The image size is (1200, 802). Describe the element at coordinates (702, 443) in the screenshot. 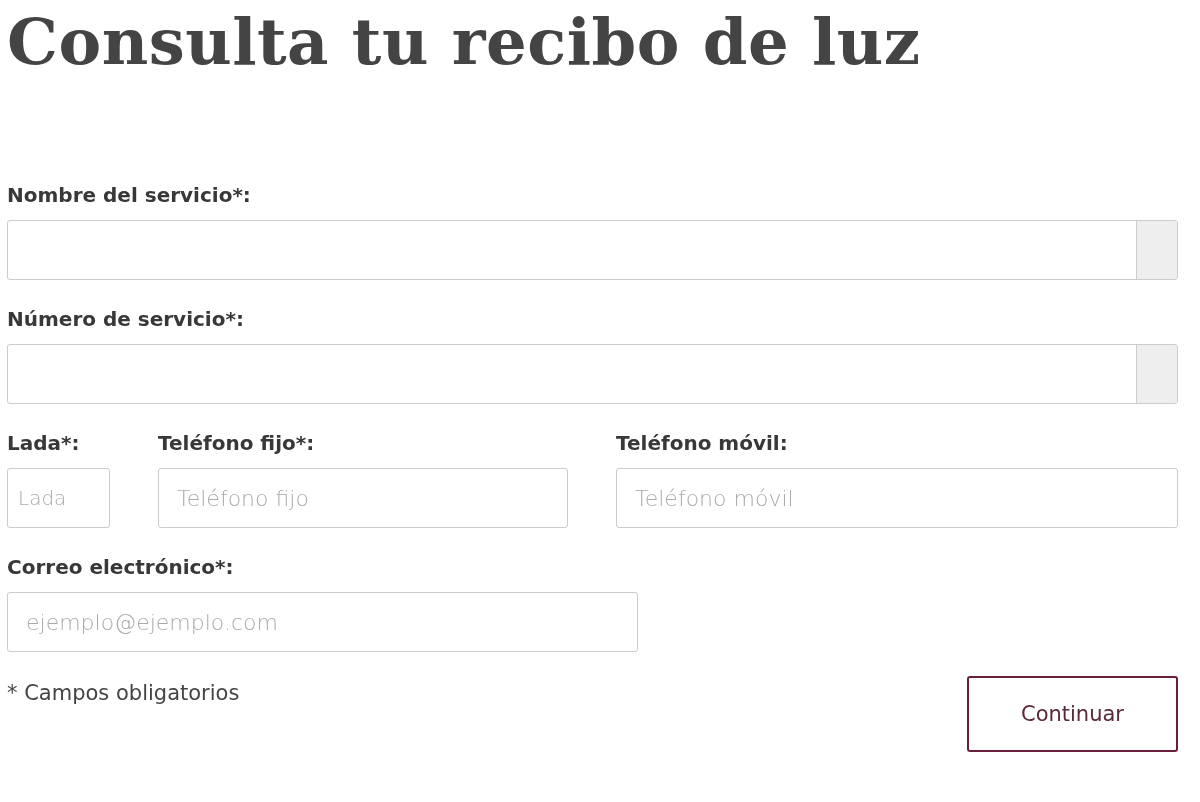

I see `field-label: Teléfono móvil:` at that location.